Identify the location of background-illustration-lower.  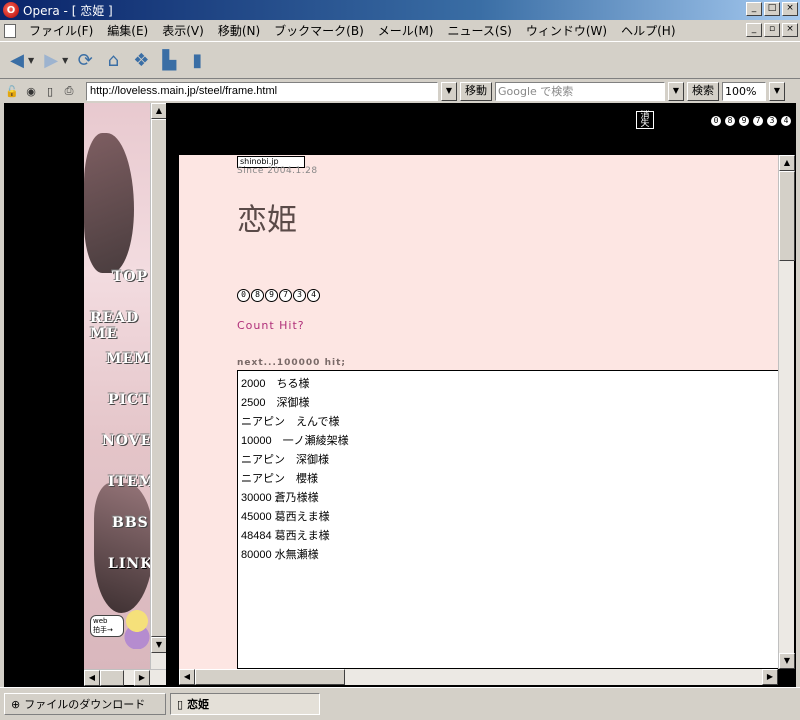
(124, 548).